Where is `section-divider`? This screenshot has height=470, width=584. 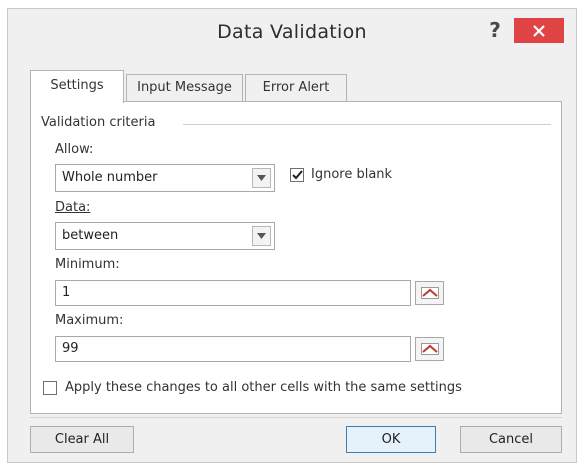 section-divider is located at coordinates (367, 124).